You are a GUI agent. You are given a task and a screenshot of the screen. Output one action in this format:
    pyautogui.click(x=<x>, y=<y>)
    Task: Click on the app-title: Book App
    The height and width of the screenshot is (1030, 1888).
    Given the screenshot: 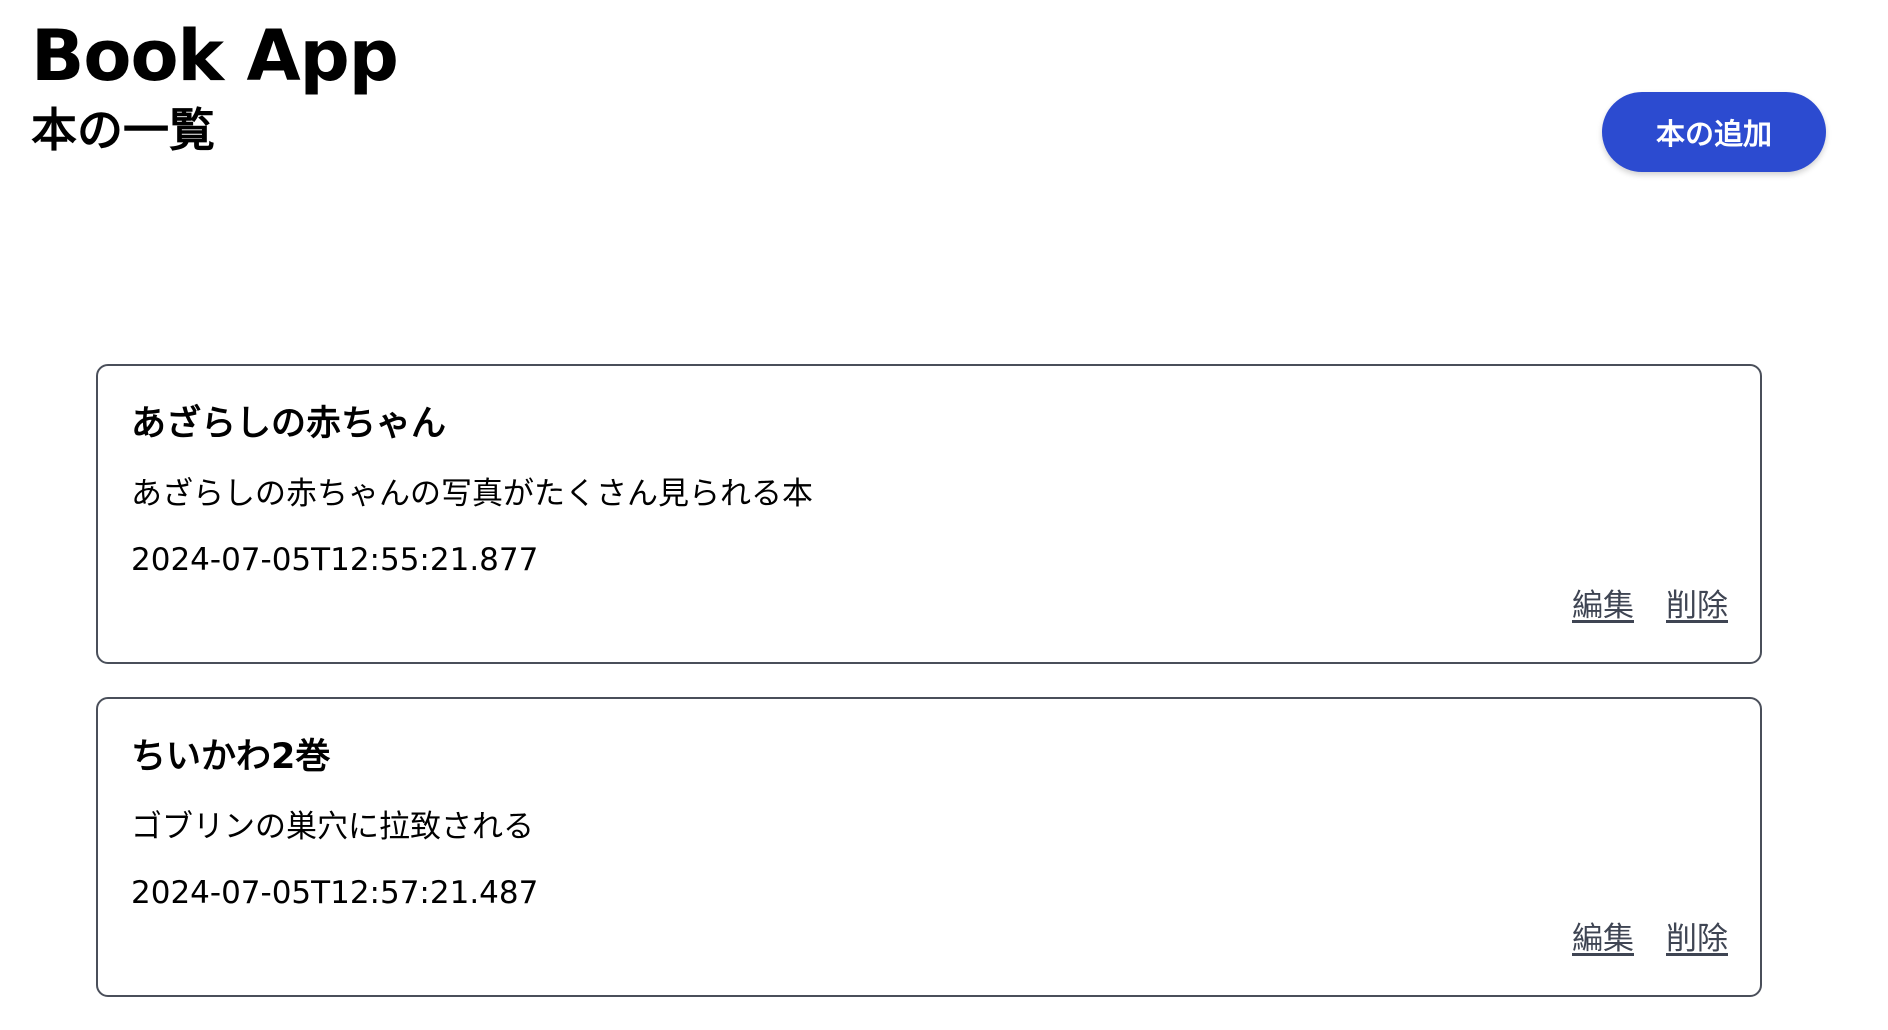 What is the action you would take?
    pyautogui.click(x=215, y=56)
    